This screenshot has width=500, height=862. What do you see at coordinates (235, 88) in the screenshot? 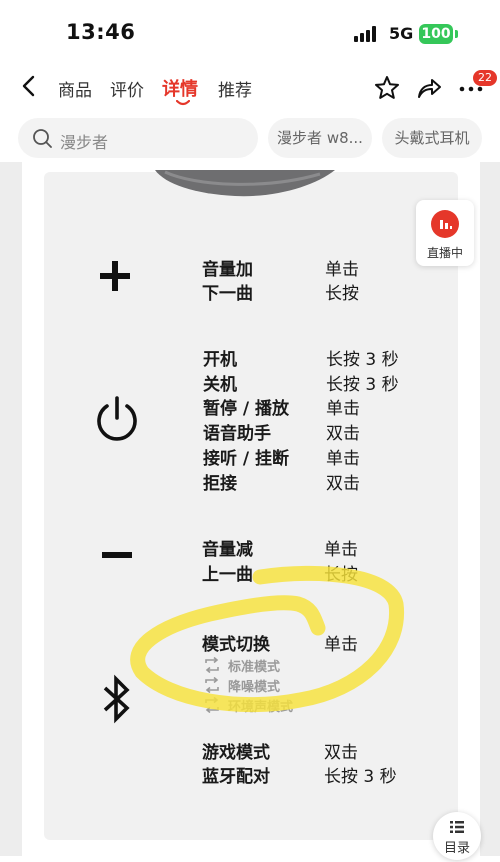
I see `tab-recommend: 推荐` at bounding box center [235, 88].